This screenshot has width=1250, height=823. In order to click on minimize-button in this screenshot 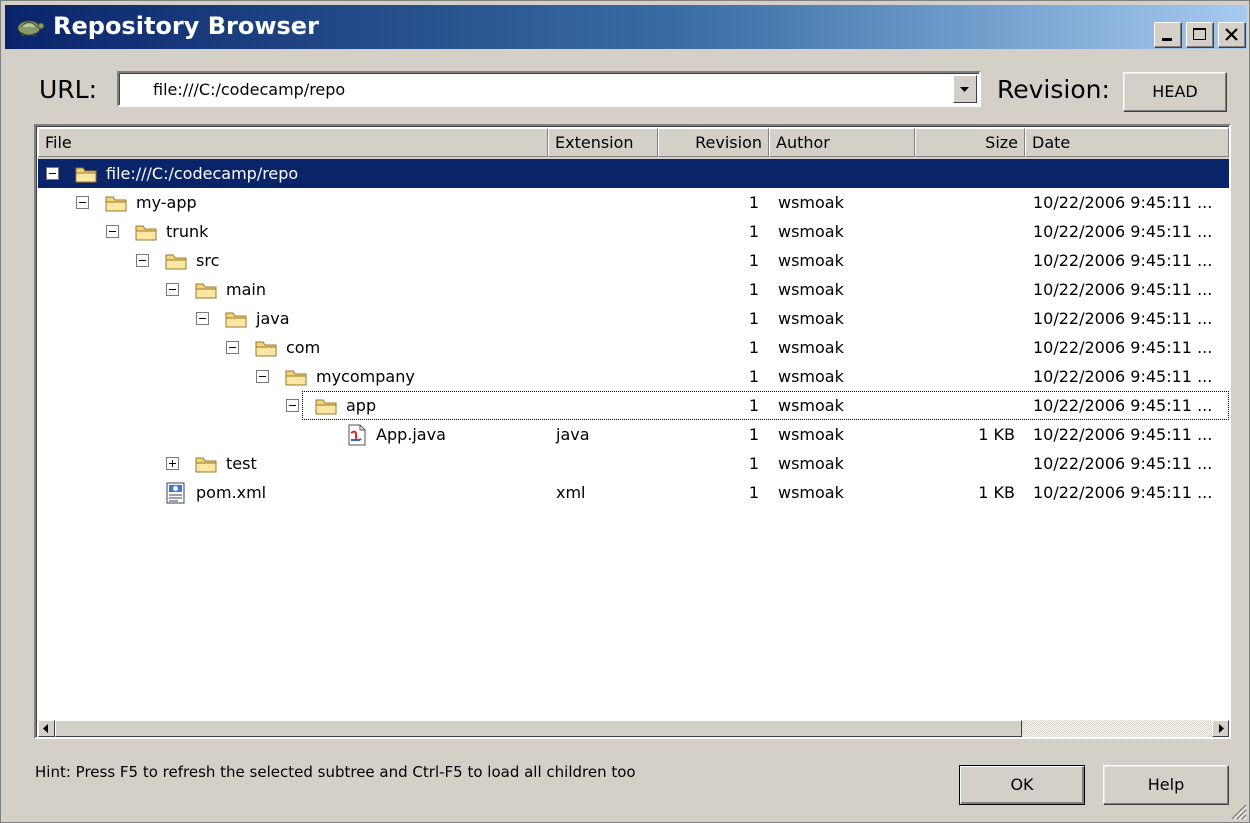, I will do `click(1168, 35)`.